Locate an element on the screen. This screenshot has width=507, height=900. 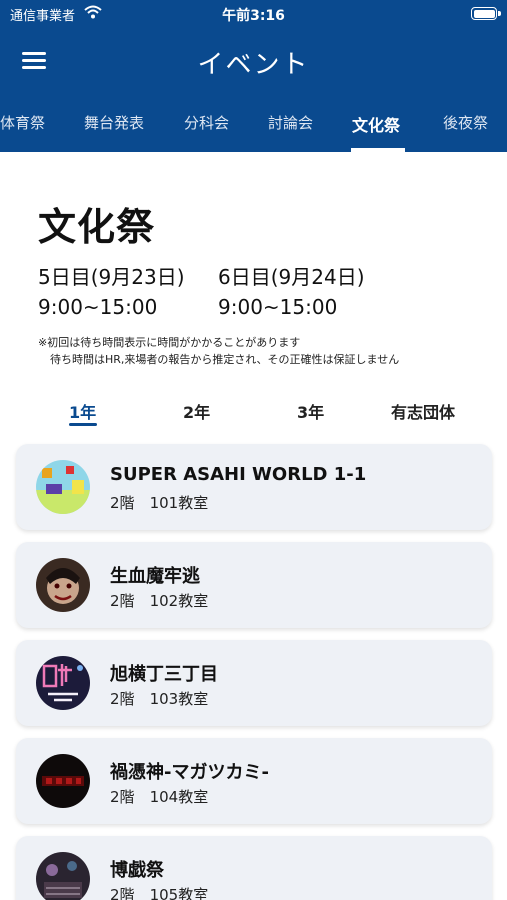
event-room: 102教室 is located at coordinates (179, 601).